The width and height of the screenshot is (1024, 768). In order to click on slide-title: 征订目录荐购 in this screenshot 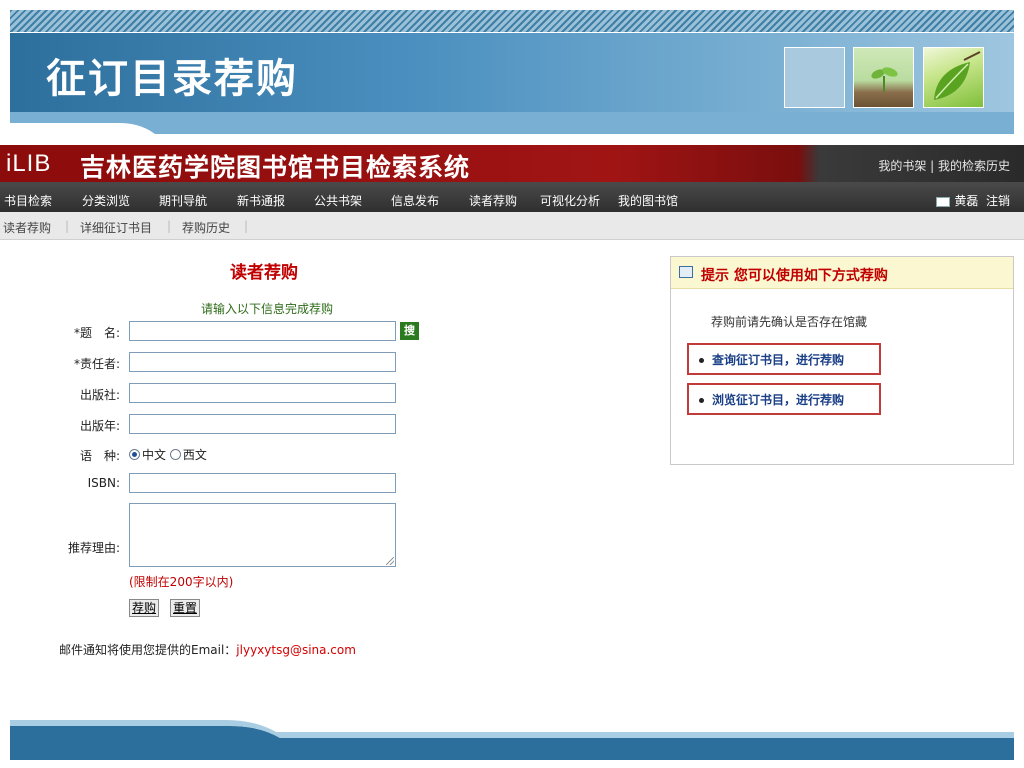, I will do `click(172, 79)`.